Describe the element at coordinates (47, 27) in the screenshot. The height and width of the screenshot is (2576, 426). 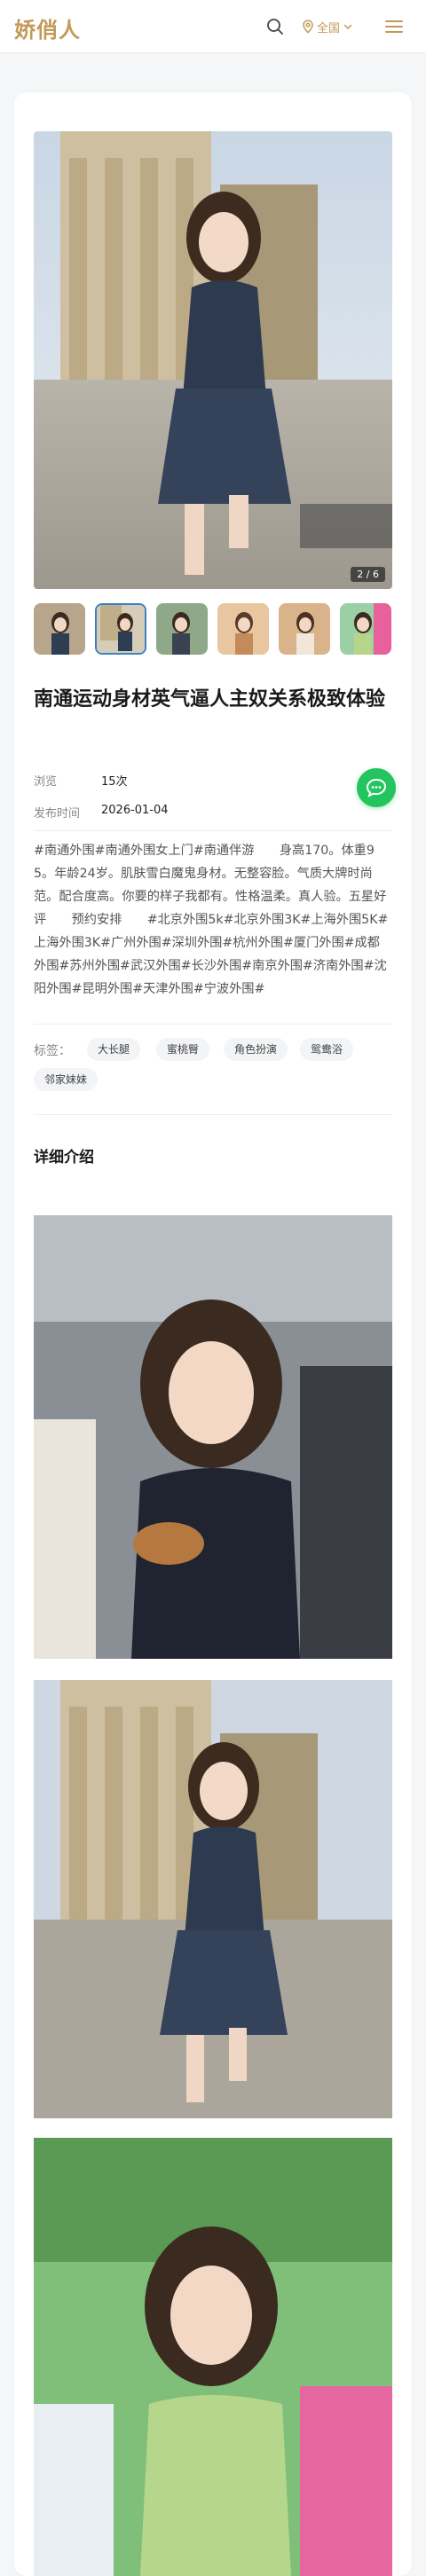
I see `site-logo: 娇俏人` at that location.